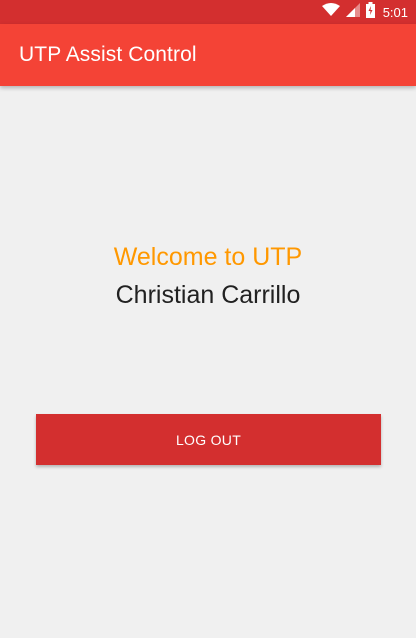 This screenshot has width=416, height=638. What do you see at coordinates (208, 439) in the screenshot?
I see `logout-button: LOG OUT` at bounding box center [208, 439].